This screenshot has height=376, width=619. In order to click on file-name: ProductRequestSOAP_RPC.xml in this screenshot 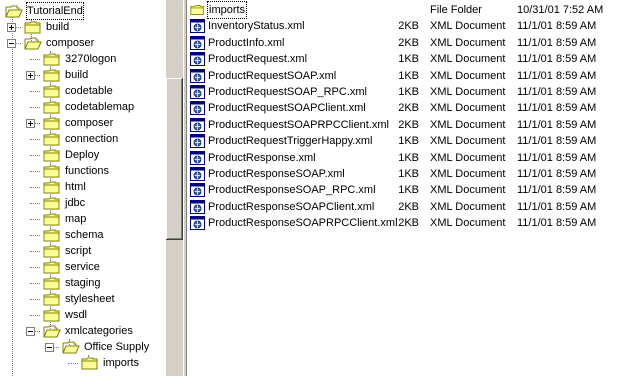, I will do `click(287, 92)`.